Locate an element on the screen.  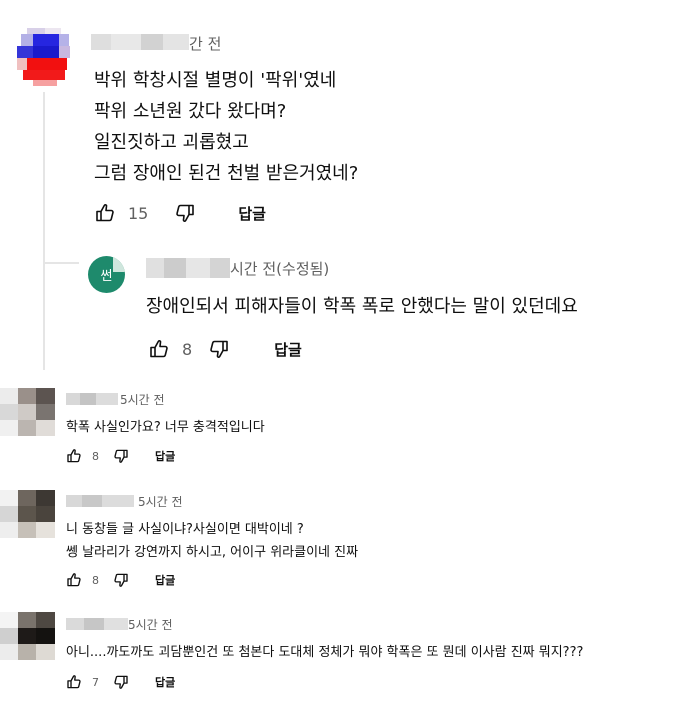
comment-text-line: 그럼 장애인 된건 천벌 받은거였네? is located at coordinates (226, 173).